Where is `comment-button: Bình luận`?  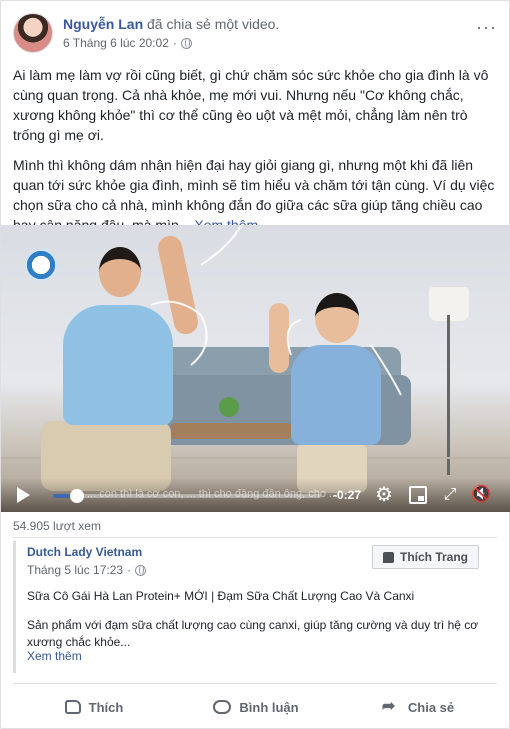
comment-button: Bình luận is located at coordinates (256, 707).